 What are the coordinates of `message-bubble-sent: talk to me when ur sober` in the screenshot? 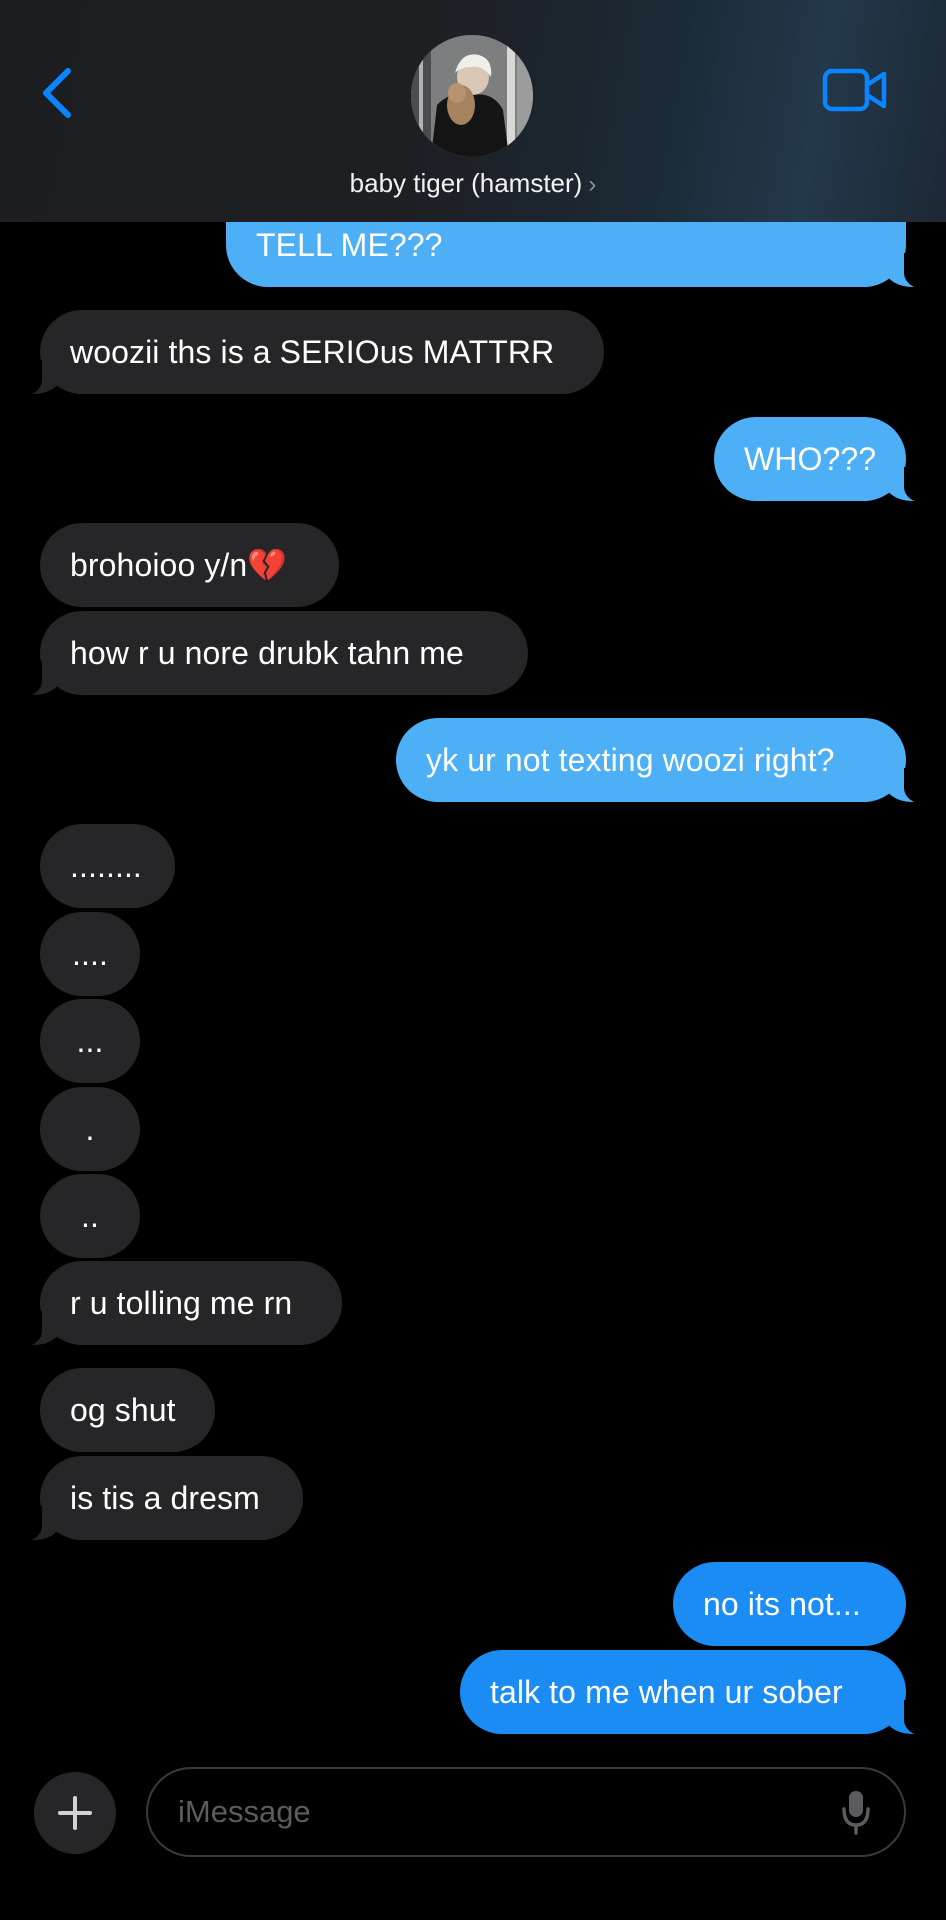 It's located at (696, 1693).